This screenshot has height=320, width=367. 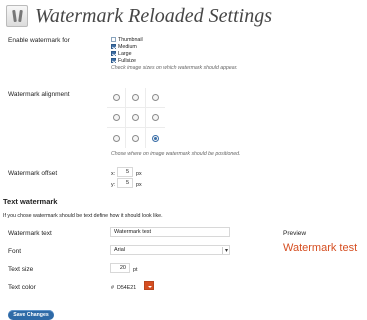 What do you see at coordinates (174, 60) in the screenshot?
I see `option-fullsize: Fullsize` at bounding box center [174, 60].